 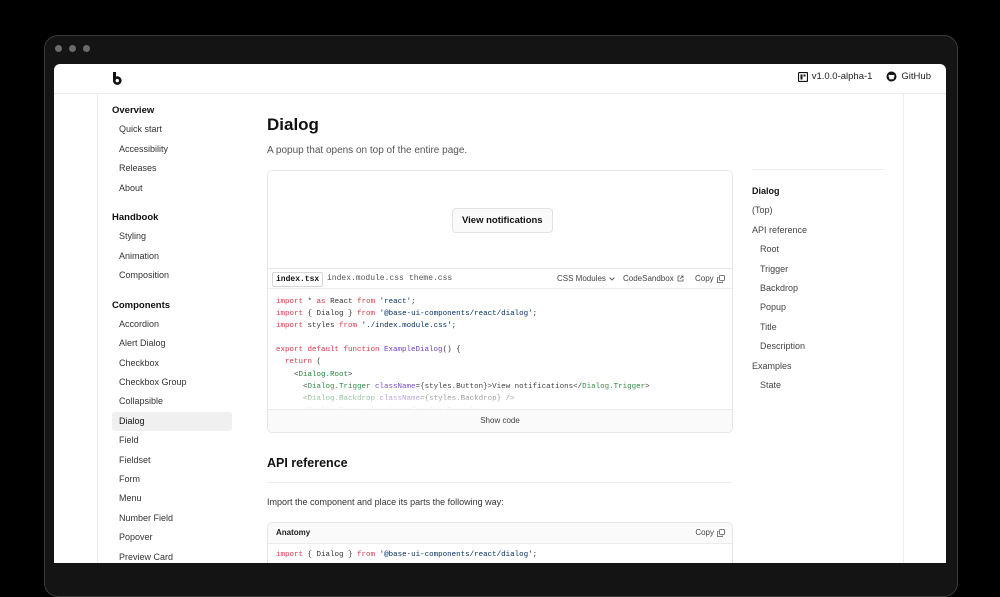 What do you see at coordinates (612, 278) in the screenshot?
I see `chevron-down-icon` at bounding box center [612, 278].